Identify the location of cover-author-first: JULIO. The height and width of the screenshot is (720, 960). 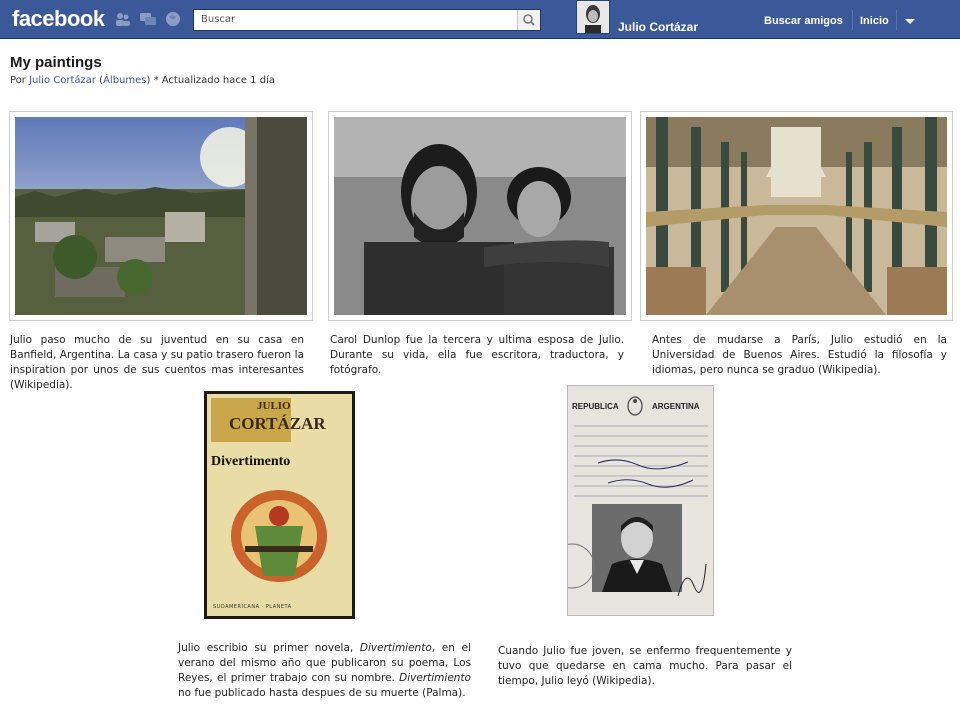
(274, 406).